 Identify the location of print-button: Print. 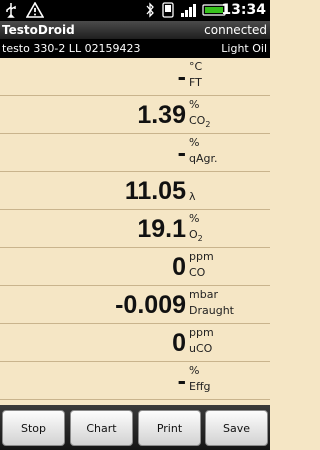
(169, 428).